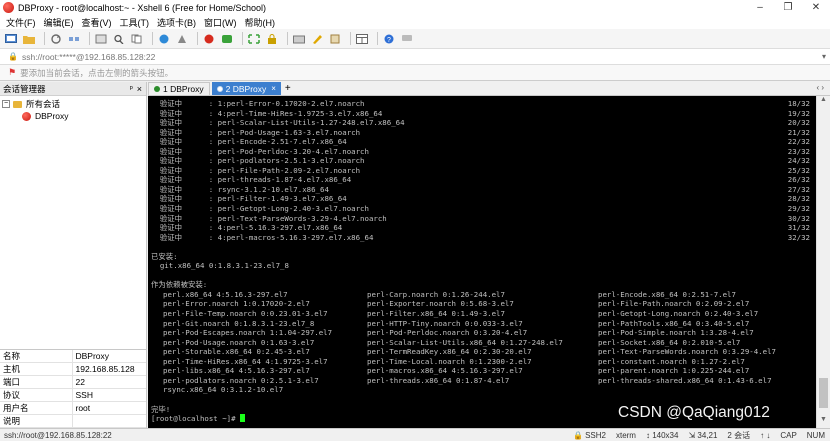 The image size is (830, 441). What do you see at coordinates (317, 39) in the screenshot?
I see `highlight-icon` at bounding box center [317, 39].